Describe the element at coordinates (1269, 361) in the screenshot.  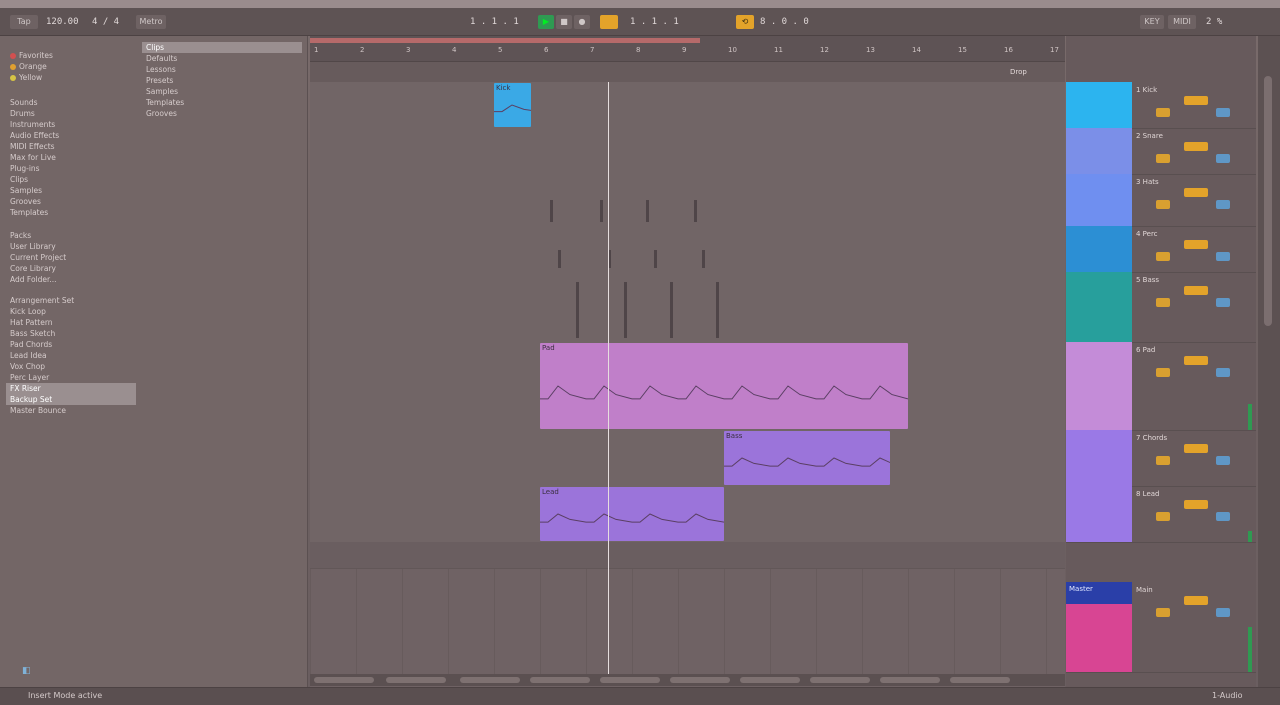
I see `vertical-scrollbar` at that location.